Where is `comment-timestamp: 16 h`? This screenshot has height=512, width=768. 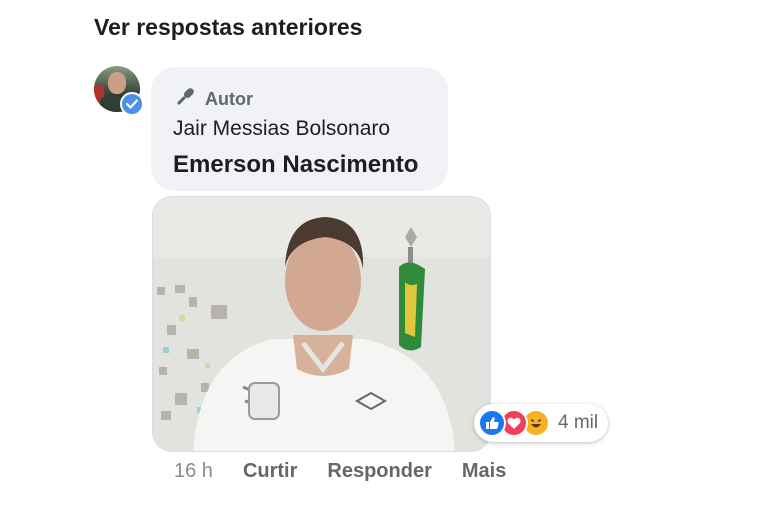
comment-timestamp: 16 h is located at coordinates (193, 471).